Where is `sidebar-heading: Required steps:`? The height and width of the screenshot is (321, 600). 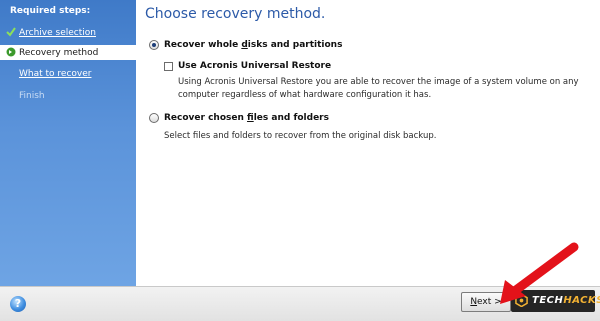 sidebar-heading: Required steps: is located at coordinates (50, 11).